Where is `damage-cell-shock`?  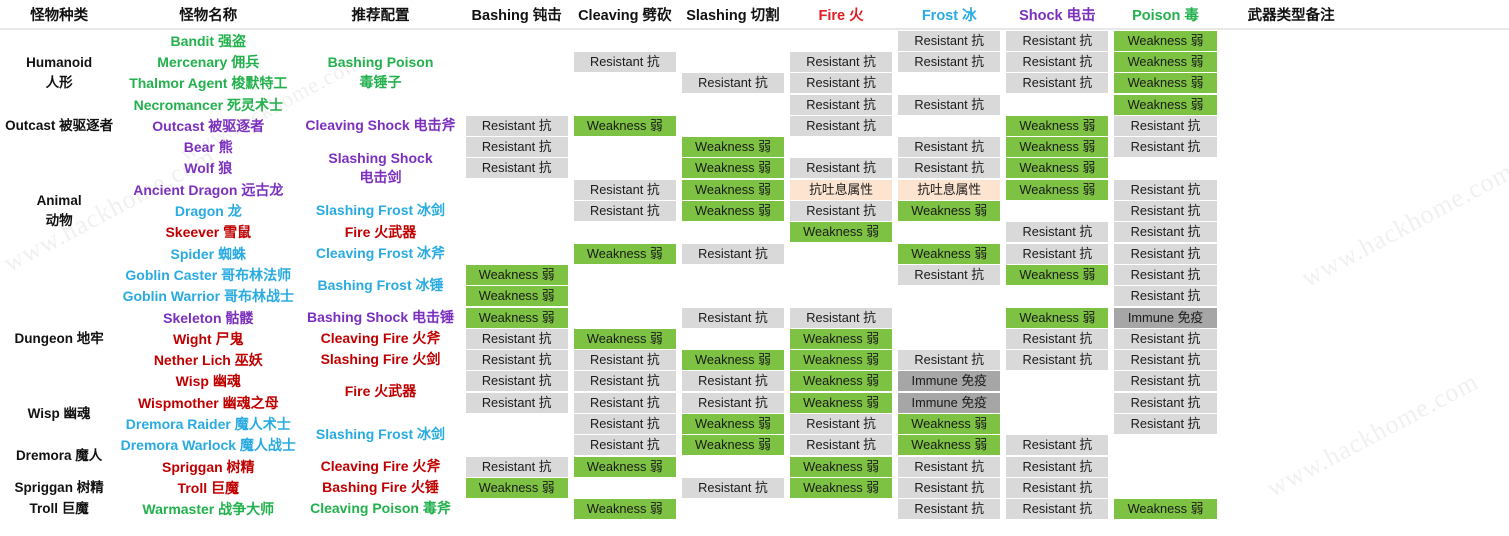 damage-cell-shock is located at coordinates (1057, 403).